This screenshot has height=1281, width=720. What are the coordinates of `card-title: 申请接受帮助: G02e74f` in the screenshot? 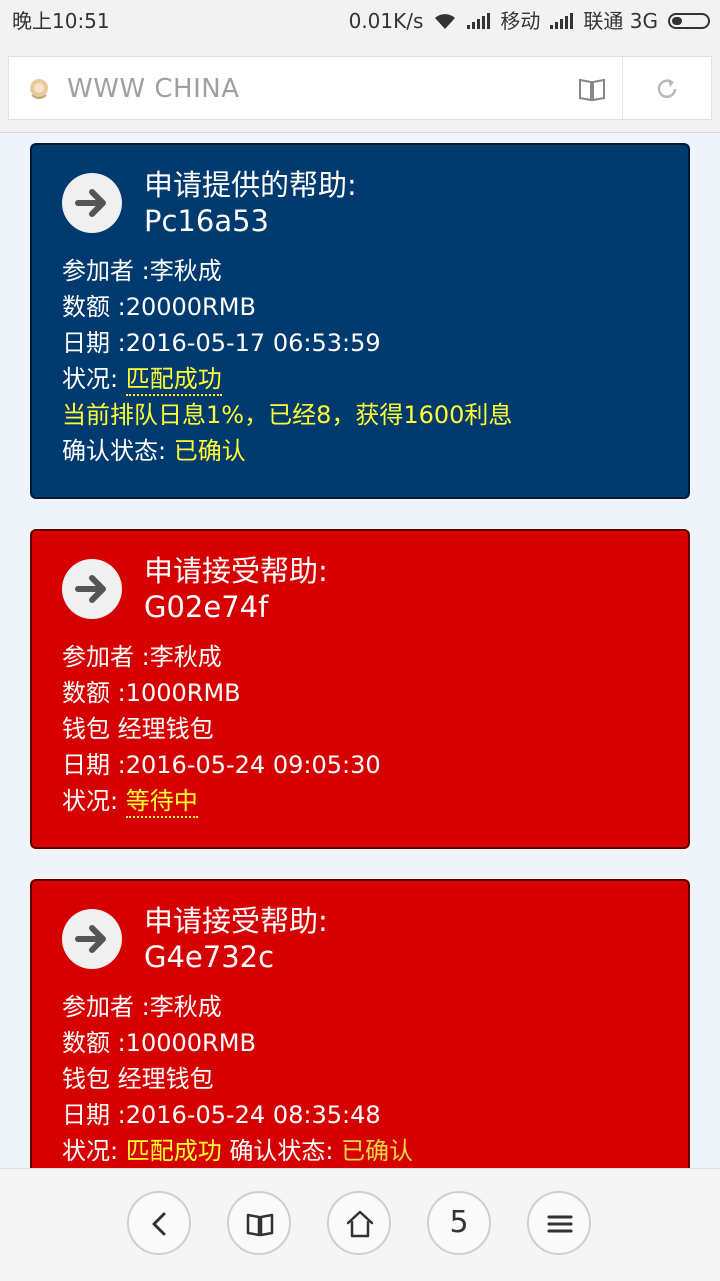 It's located at (236, 589).